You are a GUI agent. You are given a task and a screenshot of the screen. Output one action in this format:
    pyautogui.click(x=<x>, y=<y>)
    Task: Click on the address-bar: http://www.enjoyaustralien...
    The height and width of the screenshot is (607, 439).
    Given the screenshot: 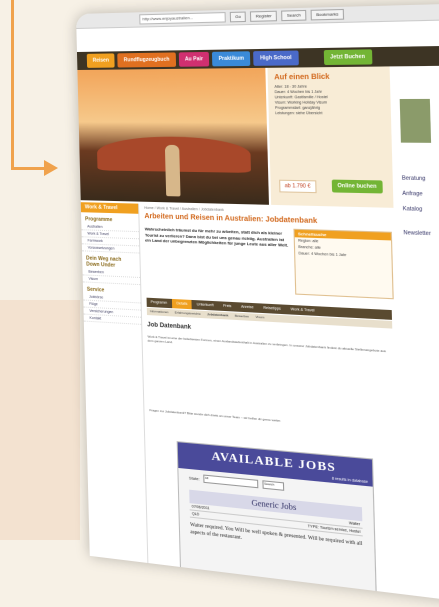 What is the action you would take?
    pyautogui.click(x=182, y=18)
    